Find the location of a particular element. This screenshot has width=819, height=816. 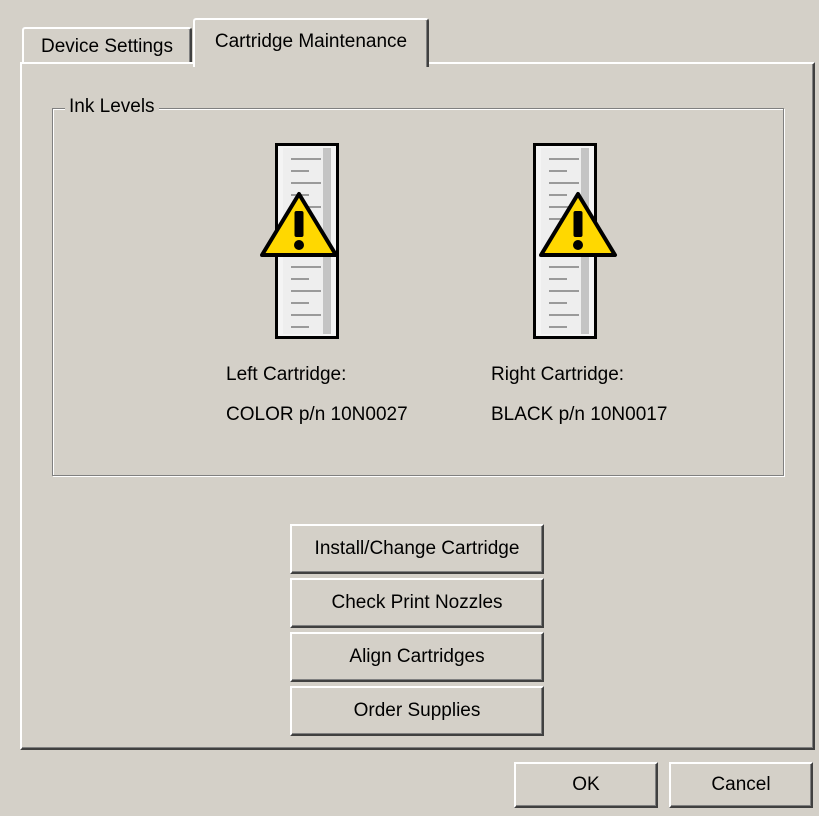

right-cartridge-part: BLACK p/n 10N0017 is located at coordinates (579, 414).